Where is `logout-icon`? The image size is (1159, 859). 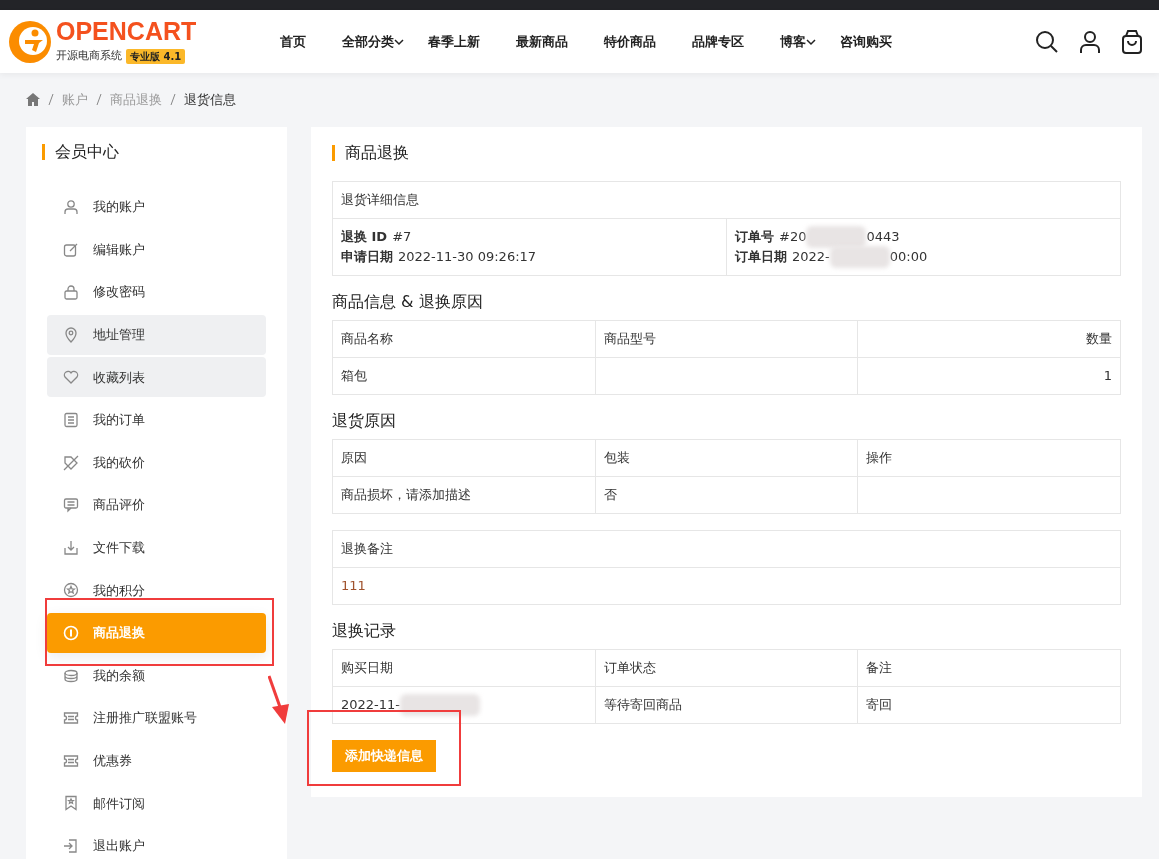
logout-icon is located at coordinates (71, 845).